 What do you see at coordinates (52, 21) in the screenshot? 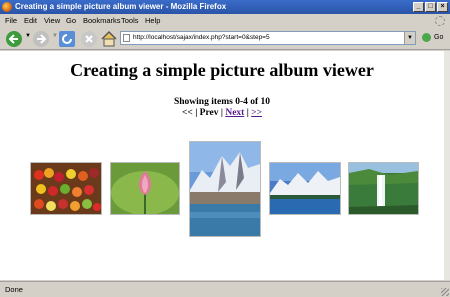
I see `menu-view: View` at bounding box center [52, 21].